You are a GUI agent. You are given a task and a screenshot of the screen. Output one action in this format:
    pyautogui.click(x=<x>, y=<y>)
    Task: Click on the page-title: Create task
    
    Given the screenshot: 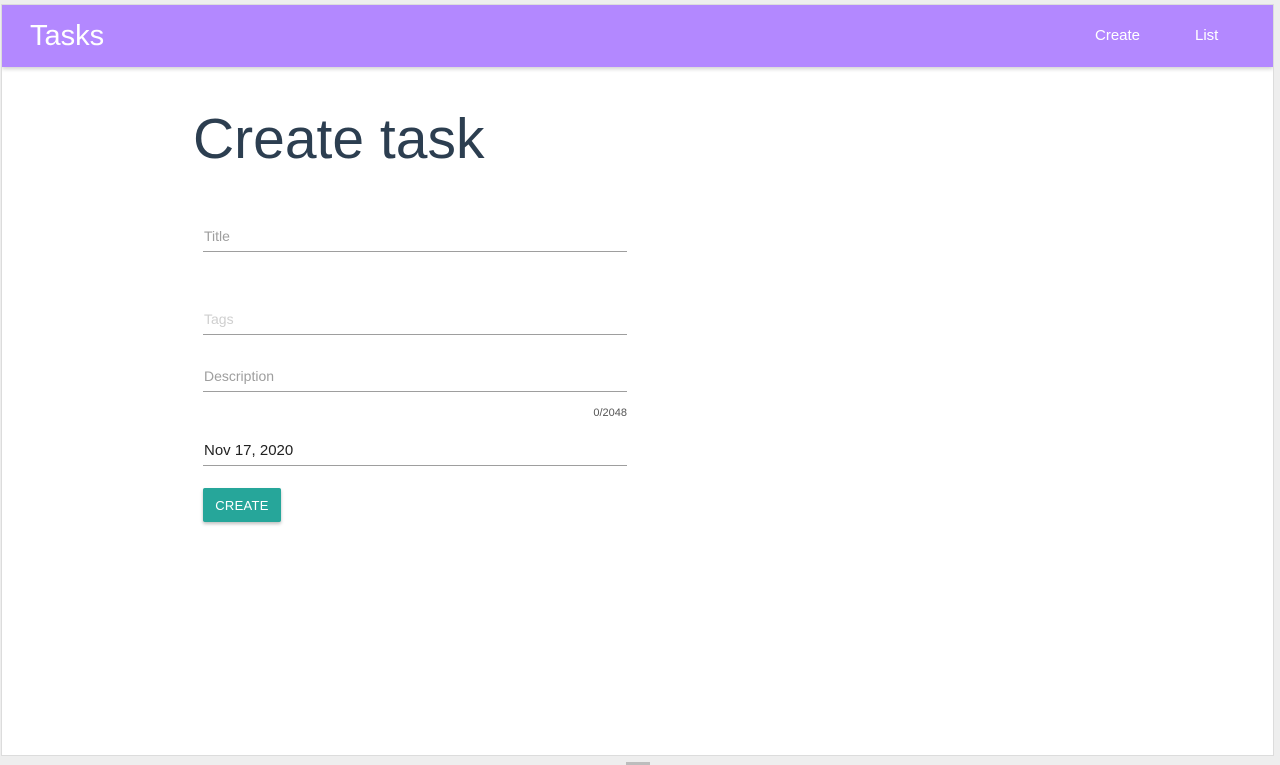 What is the action you would take?
    pyautogui.click(x=339, y=139)
    